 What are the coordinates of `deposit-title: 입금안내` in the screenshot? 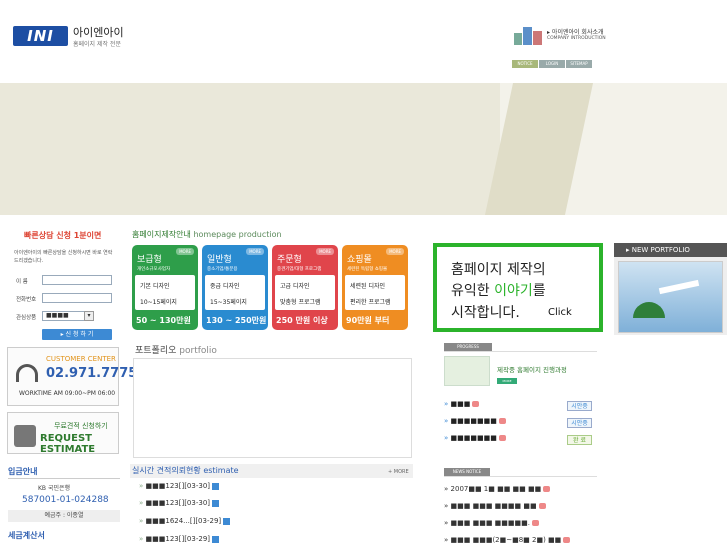 It's located at (23, 471).